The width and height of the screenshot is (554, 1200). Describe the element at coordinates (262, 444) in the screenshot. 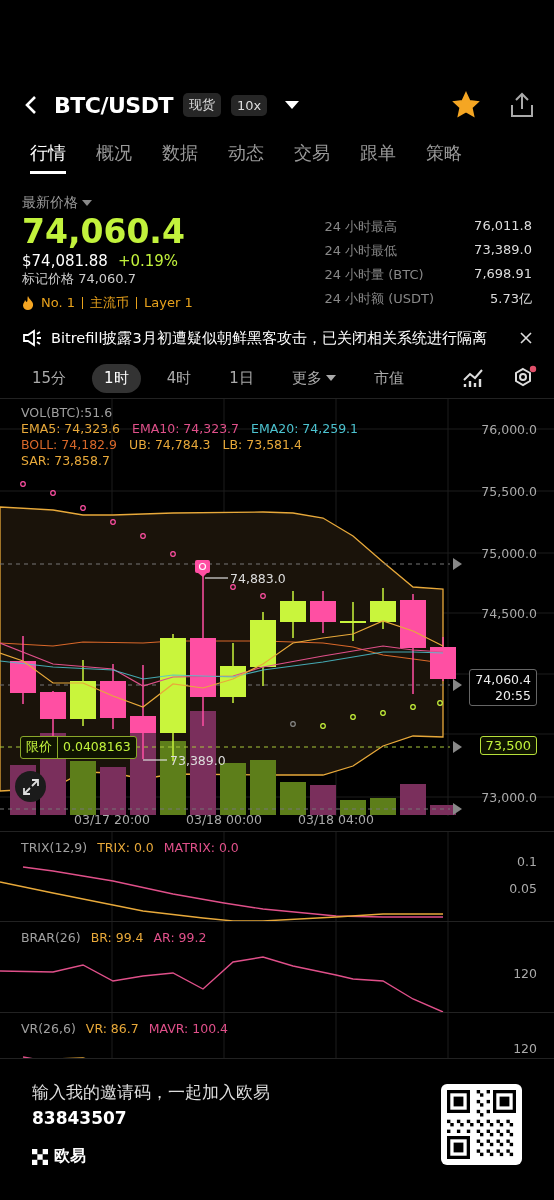

I see `indicator-value: LB: 73,581.4` at that location.